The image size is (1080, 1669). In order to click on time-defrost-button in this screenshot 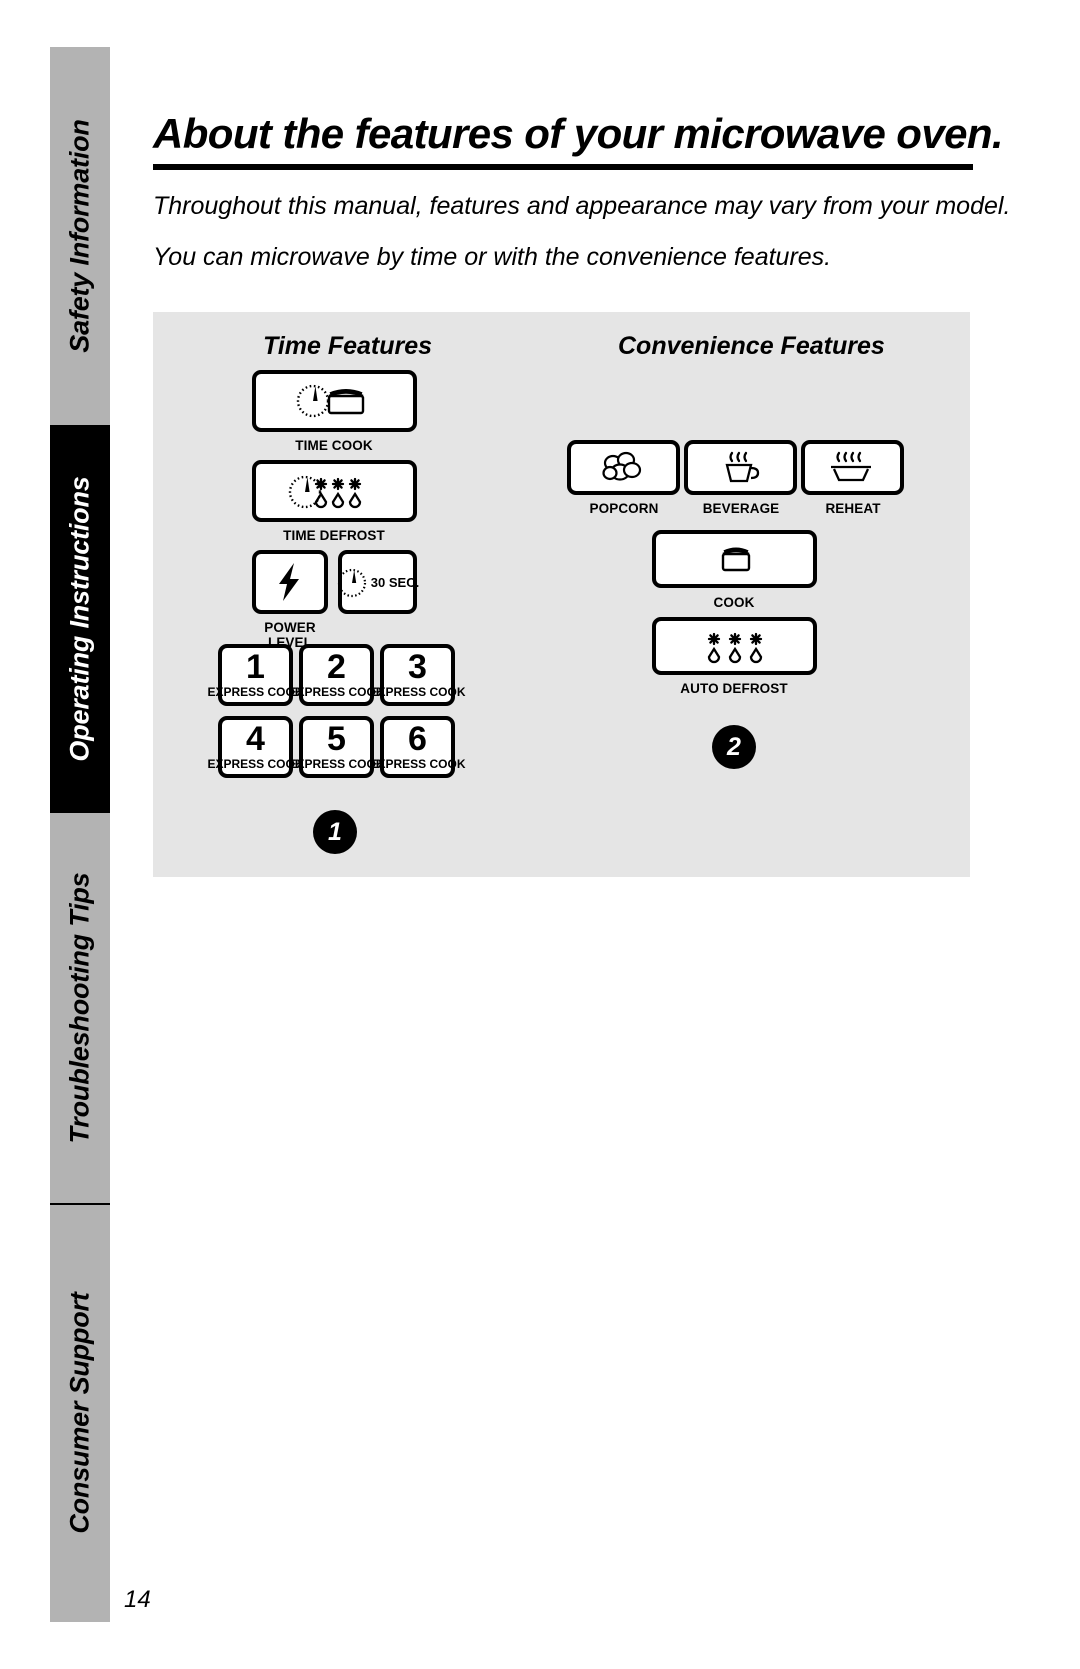, I will do `click(334, 491)`.